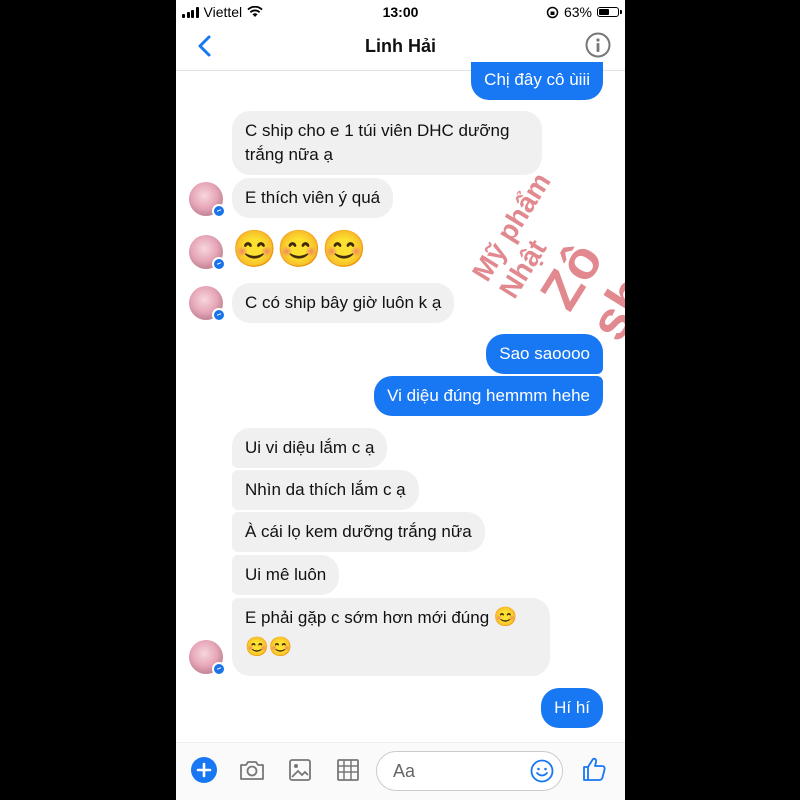 Image resolution: width=800 pixels, height=800 pixels. I want to click on battery-icon, so click(609, 12).